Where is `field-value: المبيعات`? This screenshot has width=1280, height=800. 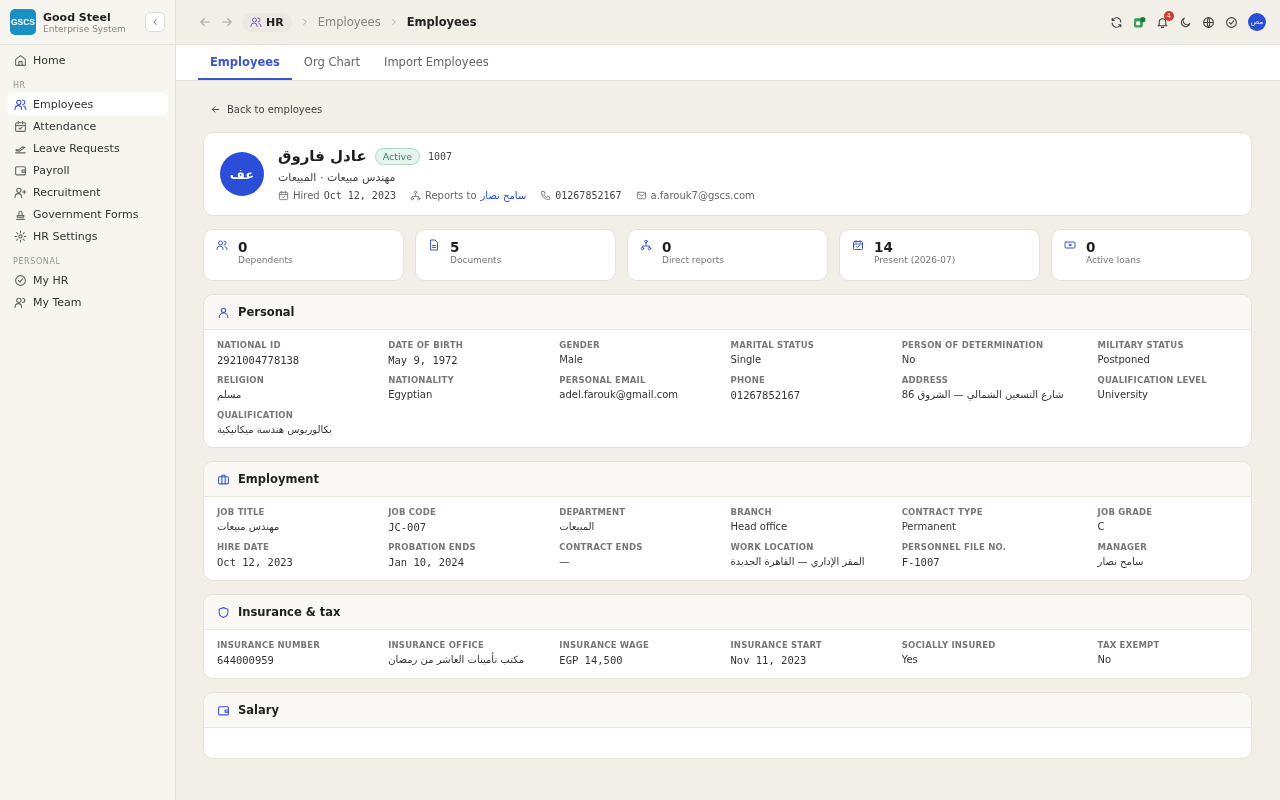
field-value: المبيعات is located at coordinates (577, 526).